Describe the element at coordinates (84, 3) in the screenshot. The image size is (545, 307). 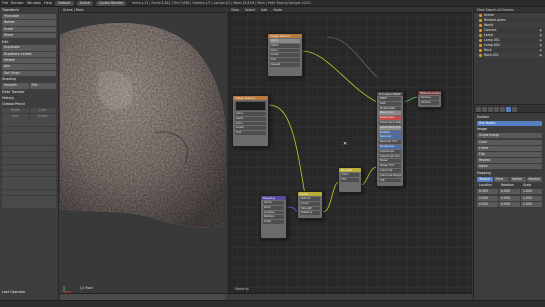
I see `scene-selector: Scene` at that location.